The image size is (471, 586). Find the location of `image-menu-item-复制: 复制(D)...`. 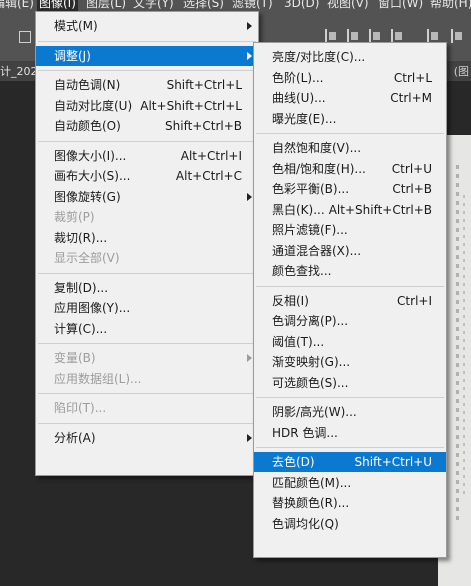

image-menu-item-复制: 复制(D)... is located at coordinates (147, 288).